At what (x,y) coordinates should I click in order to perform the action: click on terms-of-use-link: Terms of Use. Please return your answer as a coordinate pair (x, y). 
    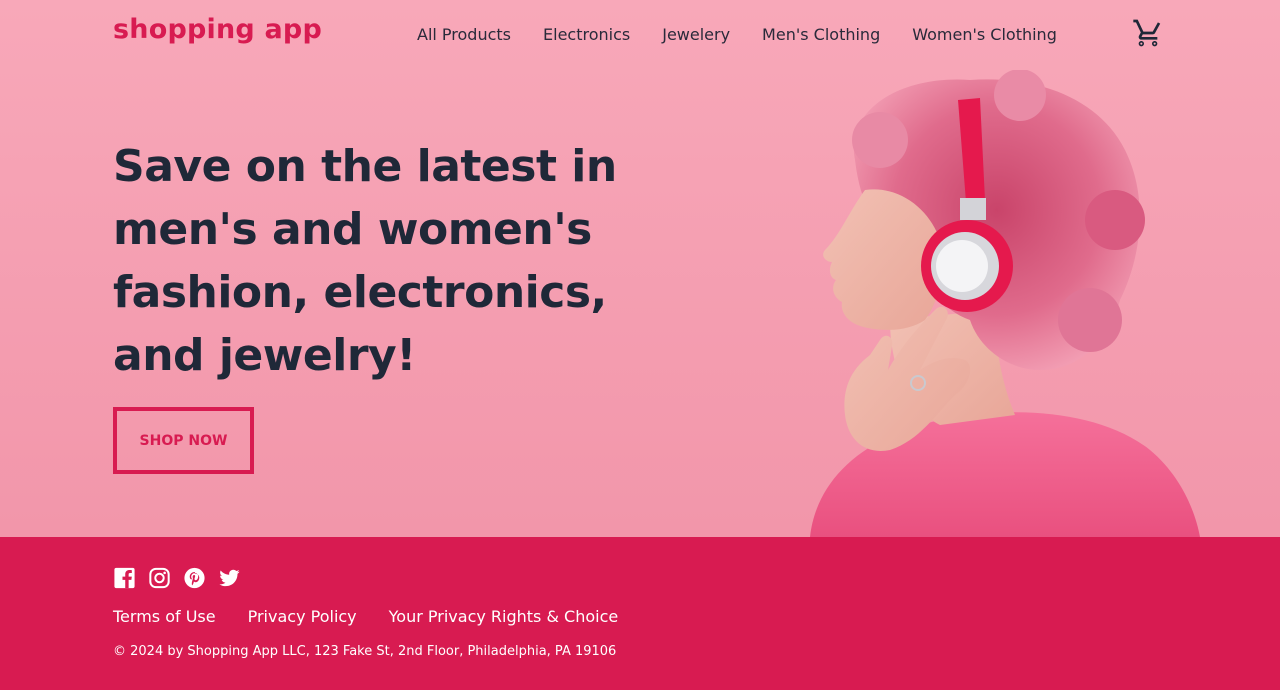
    Looking at the image, I should click on (164, 616).